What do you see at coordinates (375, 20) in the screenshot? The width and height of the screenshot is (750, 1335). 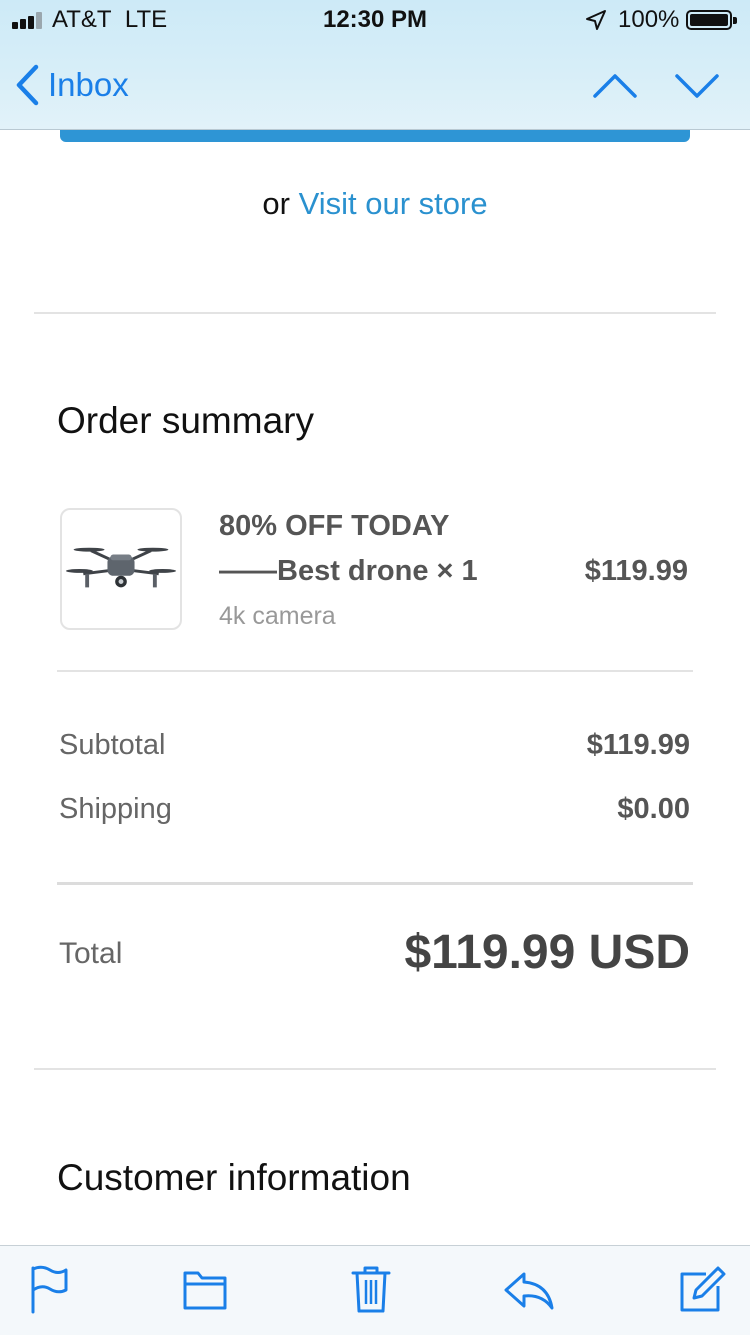 I see `status-bar: AT&T LTE 12:30 PM 100%` at bounding box center [375, 20].